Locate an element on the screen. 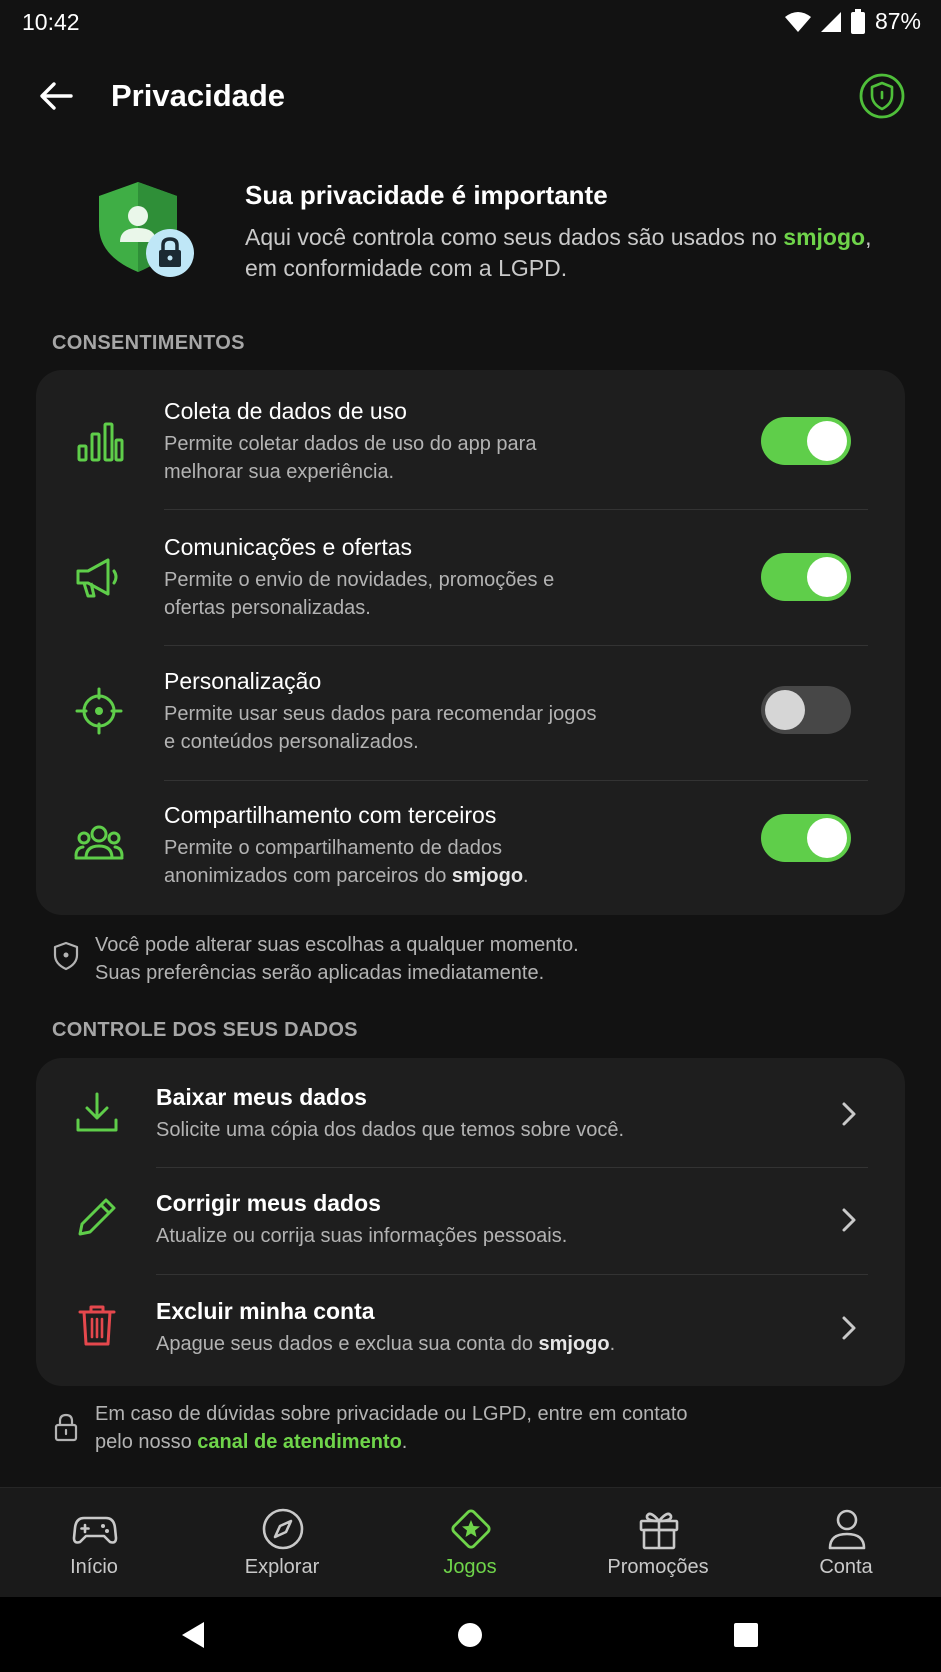 This screenshot has height=1672, width=941. data-row-title: Baixar meus dados is located at coordinates (261, 1097).